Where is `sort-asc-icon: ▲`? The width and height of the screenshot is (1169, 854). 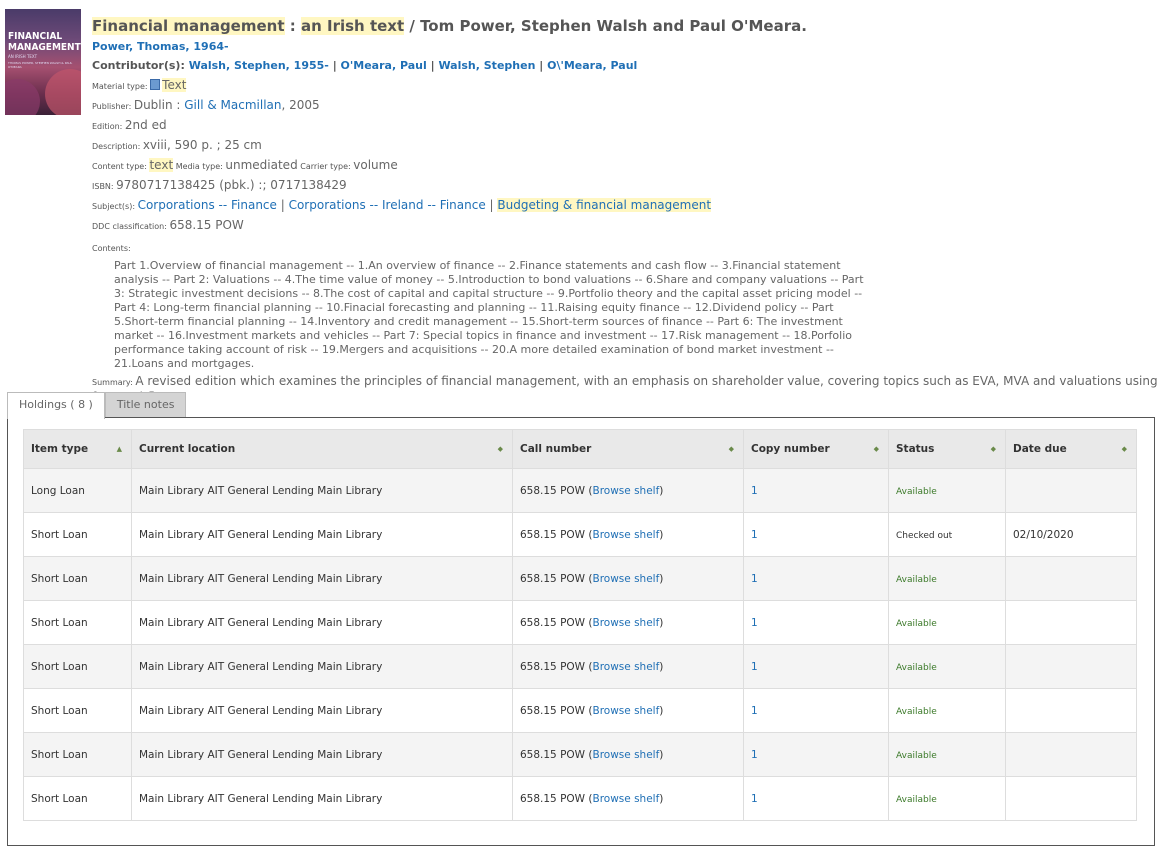
sort-asc-icon: ▲ is located at coordinates (119, 449).